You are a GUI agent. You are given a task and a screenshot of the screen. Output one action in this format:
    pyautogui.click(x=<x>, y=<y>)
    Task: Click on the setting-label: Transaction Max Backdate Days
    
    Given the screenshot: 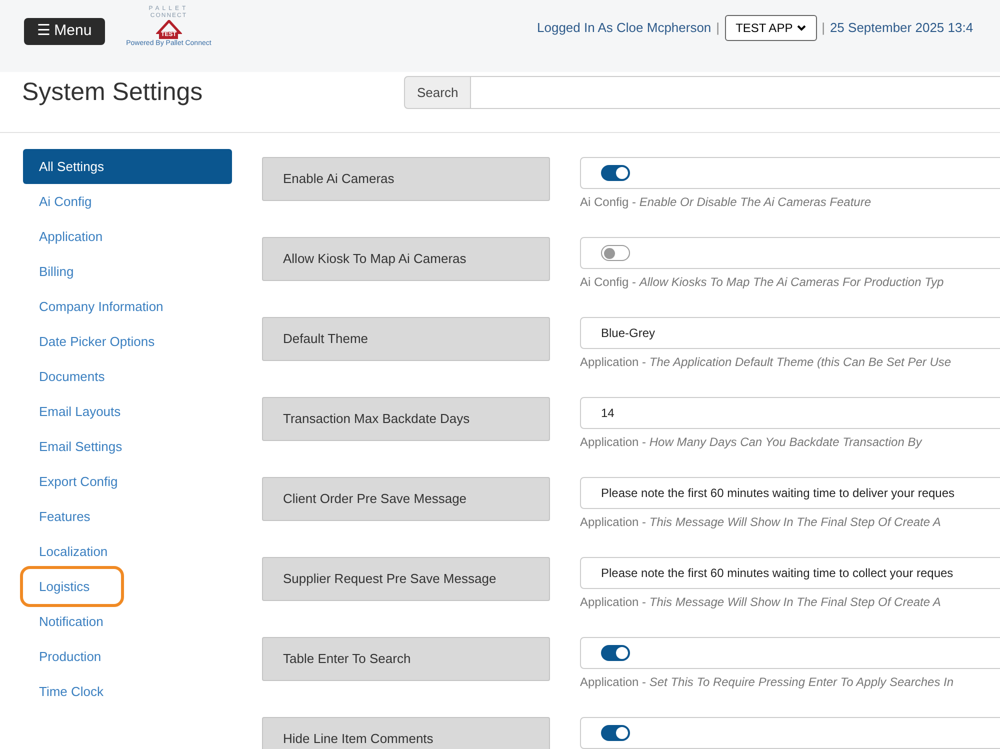 What is the action you would take?
    pyautogui.click(x=406, y=419)
    